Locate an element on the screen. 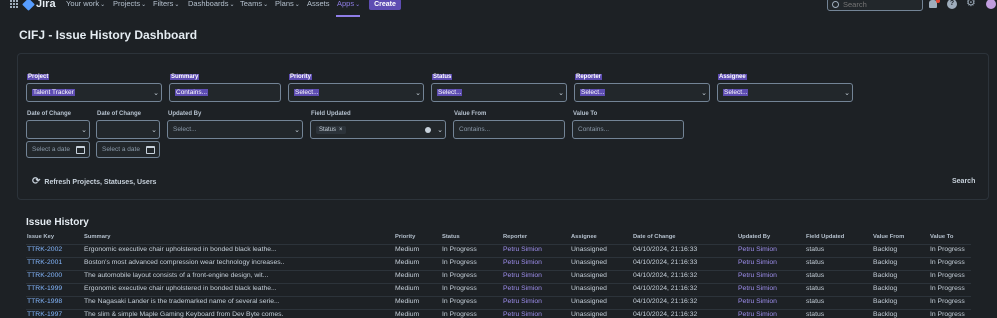 This screenshot has width=997, height=318. help-icon: ? is located at coordinates (952, 4).